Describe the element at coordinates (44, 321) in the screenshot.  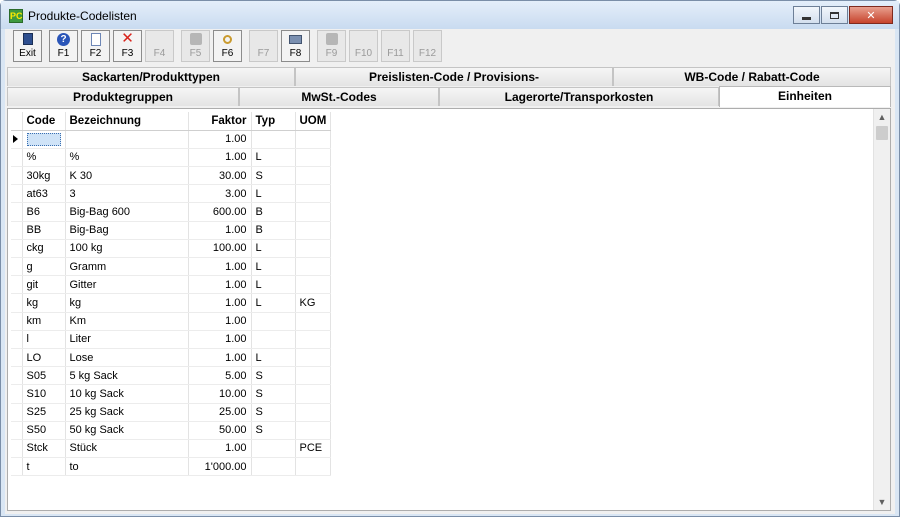
I see `cell-code: km` at that location.